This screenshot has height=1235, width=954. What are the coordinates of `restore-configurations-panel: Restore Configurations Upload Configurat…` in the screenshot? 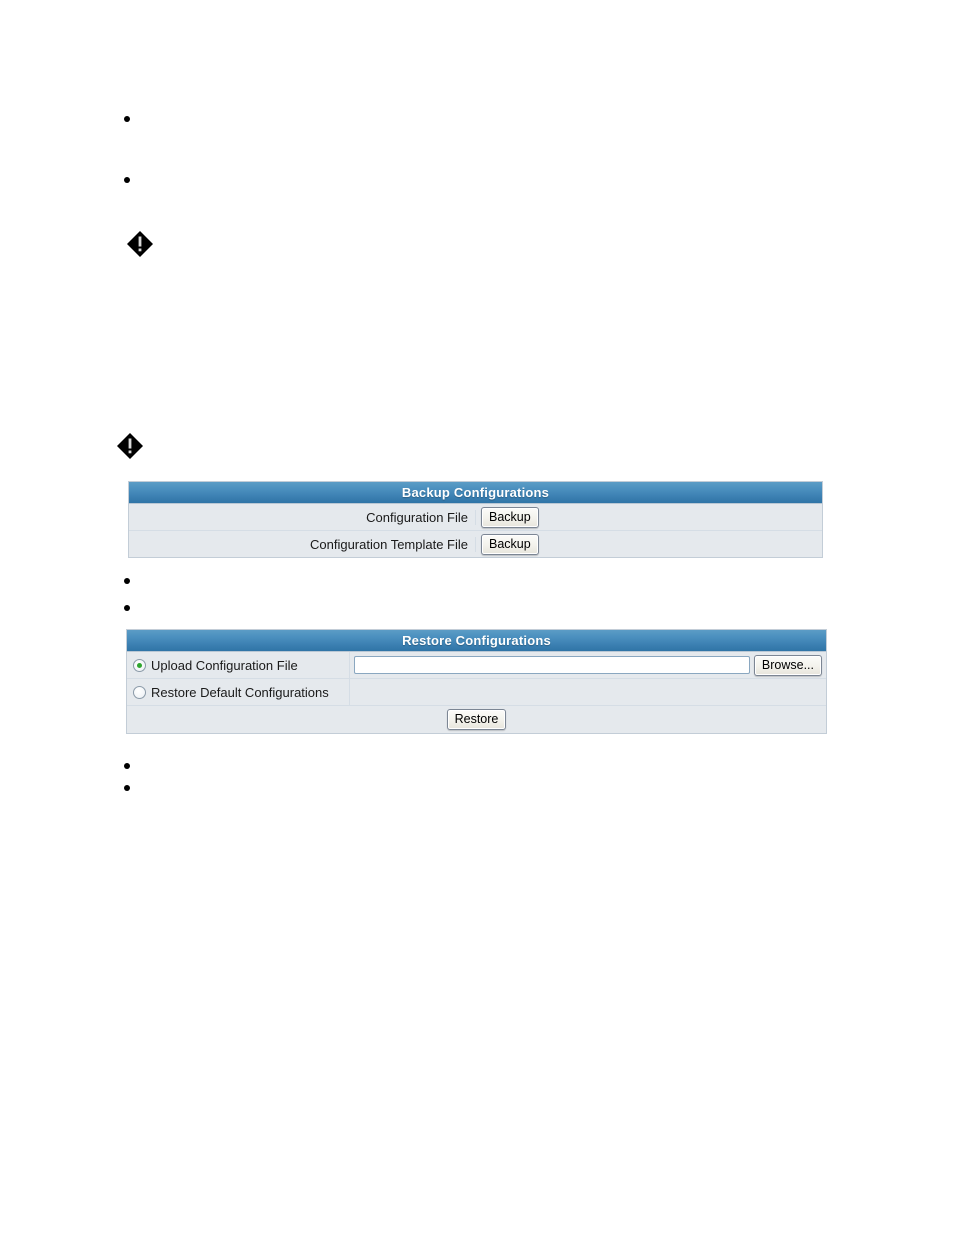 It's located at (476, 681).